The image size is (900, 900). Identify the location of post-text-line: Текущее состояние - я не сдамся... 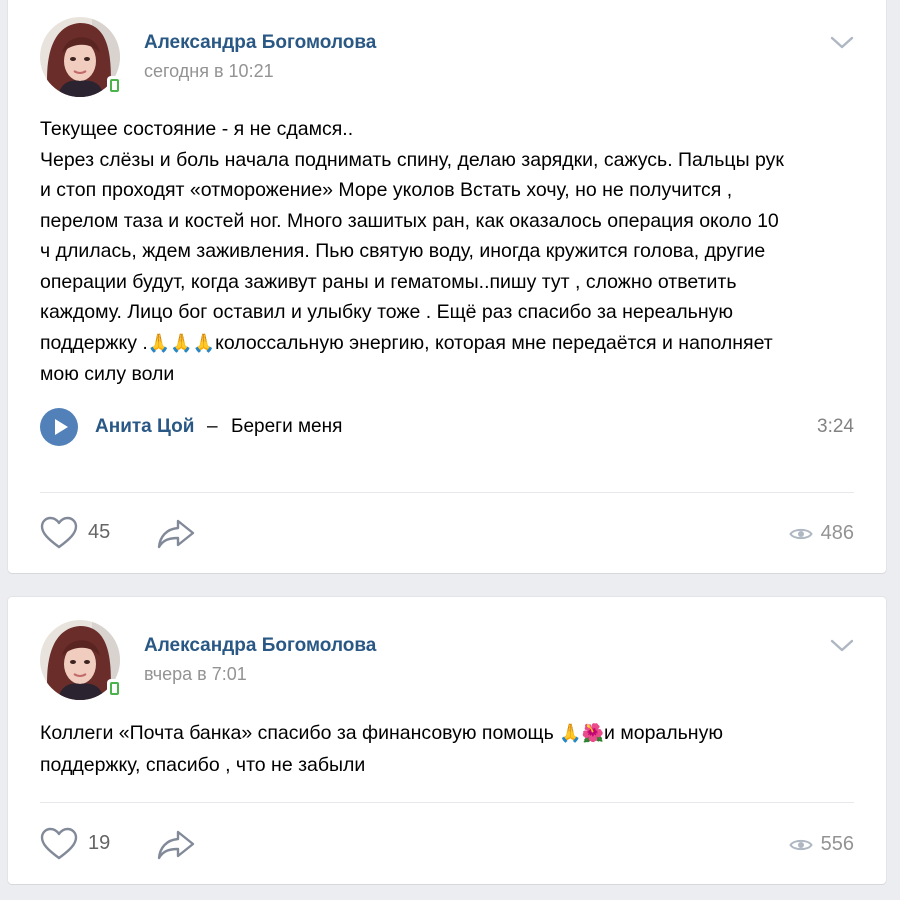
(197, 129).